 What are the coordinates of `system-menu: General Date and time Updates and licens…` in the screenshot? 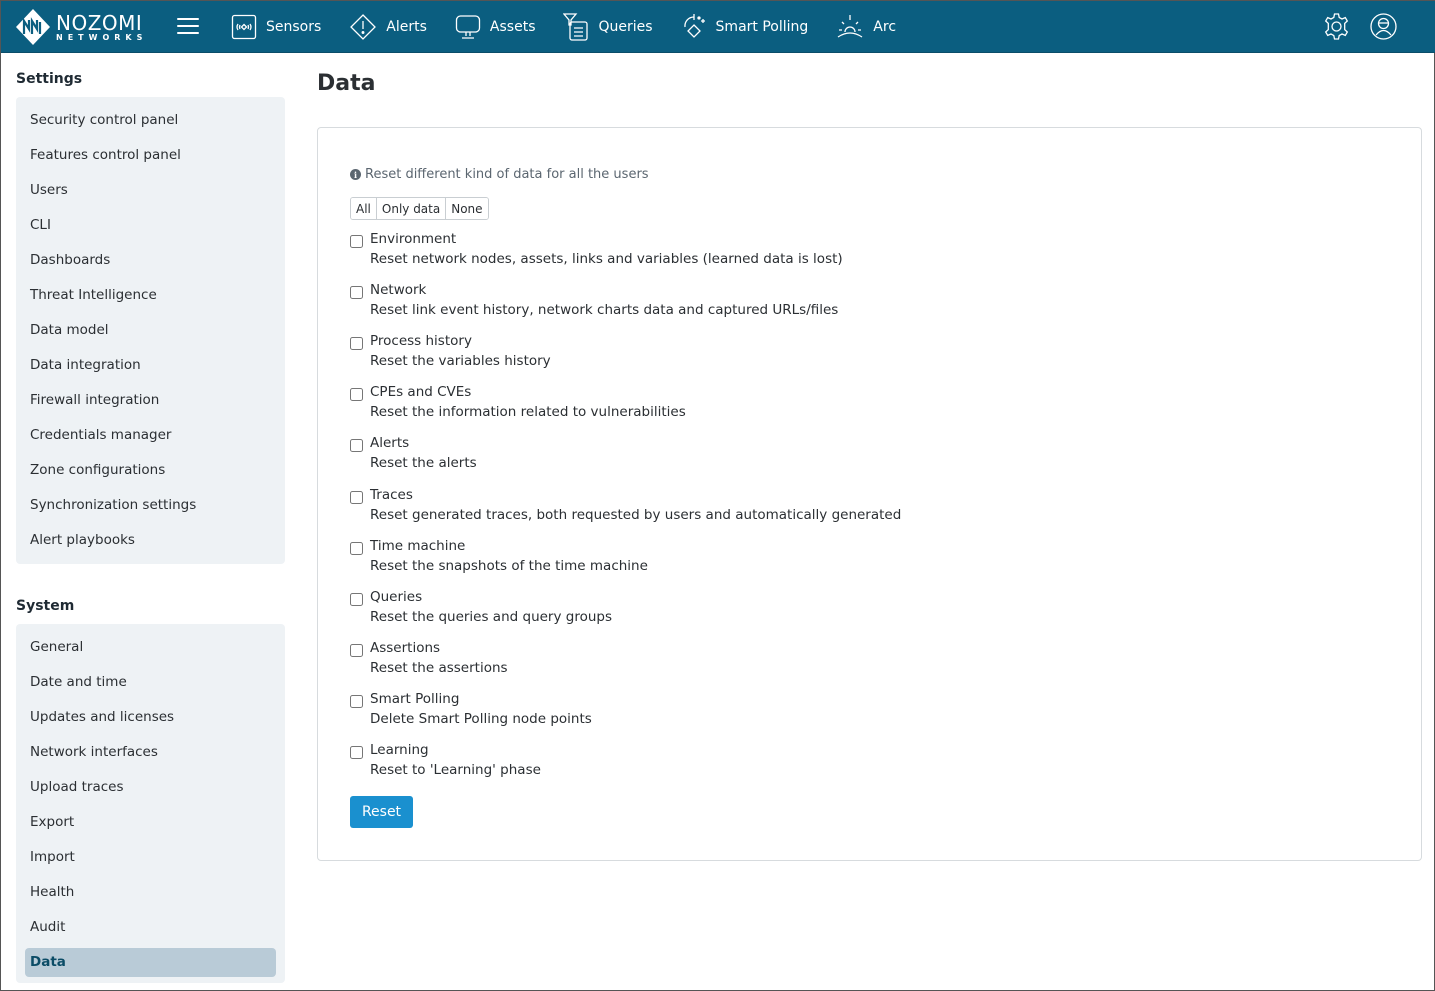 It's located at (150, 803).